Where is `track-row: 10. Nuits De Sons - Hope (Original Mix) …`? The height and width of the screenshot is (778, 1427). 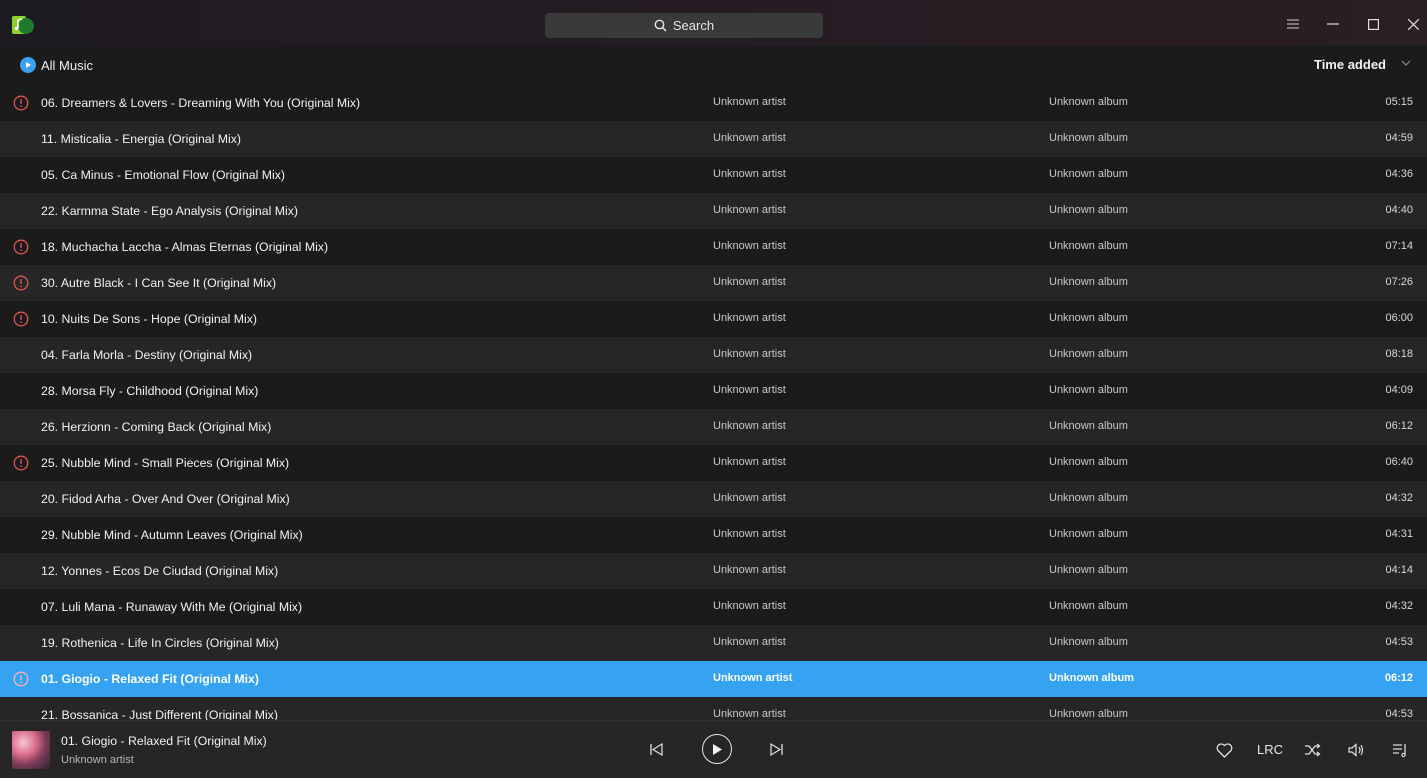
track-row: 10. Nuits De Sons - Hope (Original Mix) … is located at coordinates (713, 319).